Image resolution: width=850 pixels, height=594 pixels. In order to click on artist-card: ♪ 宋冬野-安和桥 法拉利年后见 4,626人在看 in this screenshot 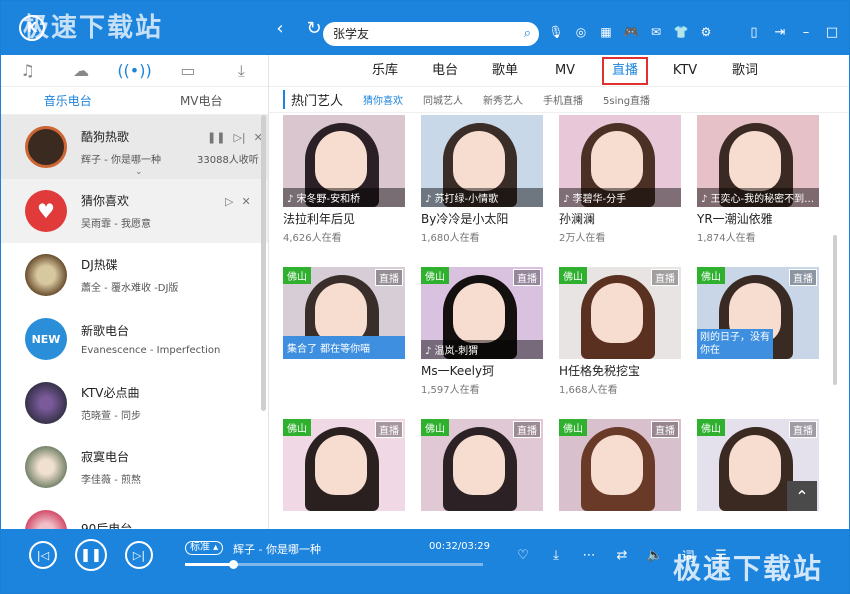, I will do `click(344, 179)`.